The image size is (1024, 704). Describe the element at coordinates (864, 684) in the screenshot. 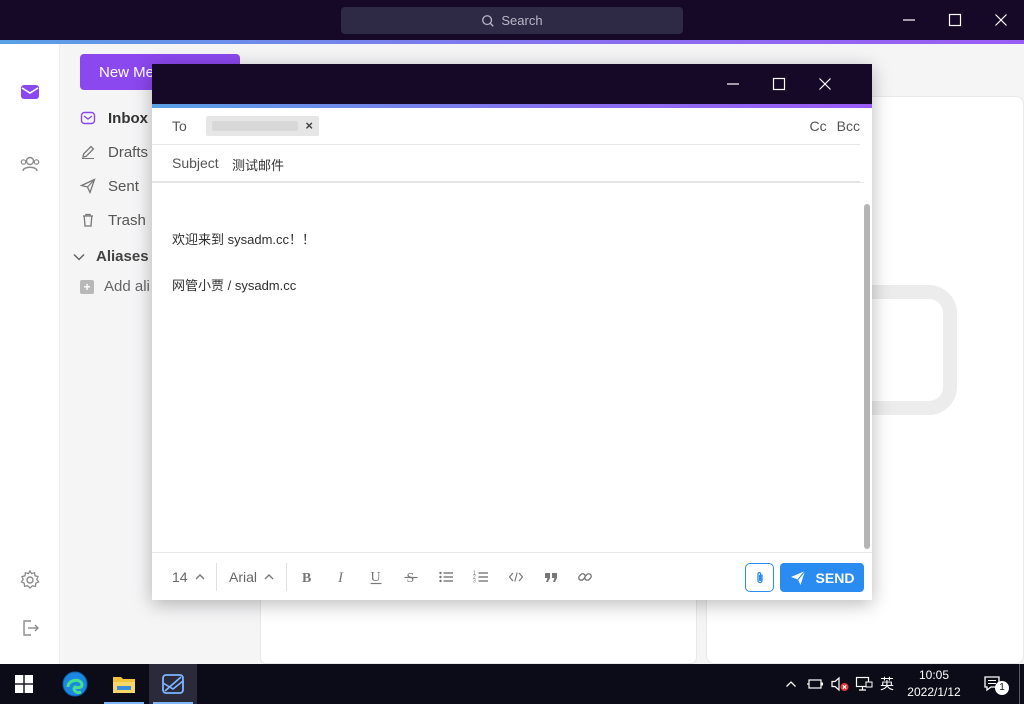

I see `network-tray-button` at that location.